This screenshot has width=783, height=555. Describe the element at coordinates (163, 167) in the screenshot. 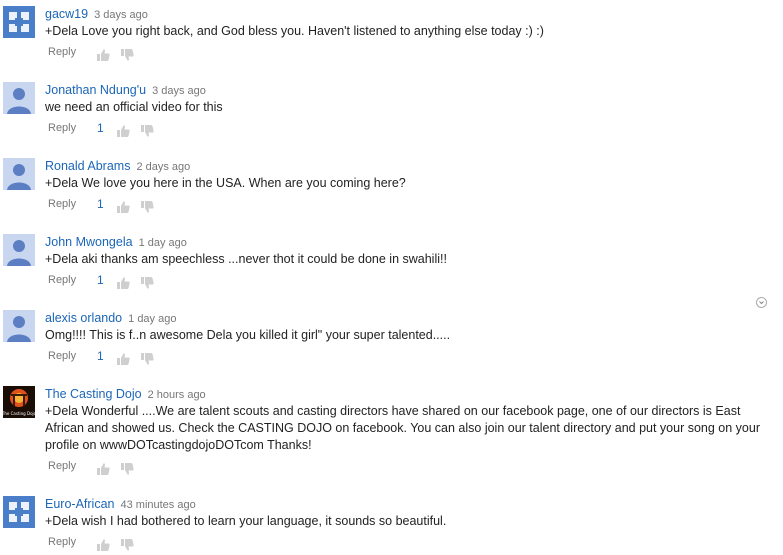

I see `comment-timestamp: 2 days ago` at that location.